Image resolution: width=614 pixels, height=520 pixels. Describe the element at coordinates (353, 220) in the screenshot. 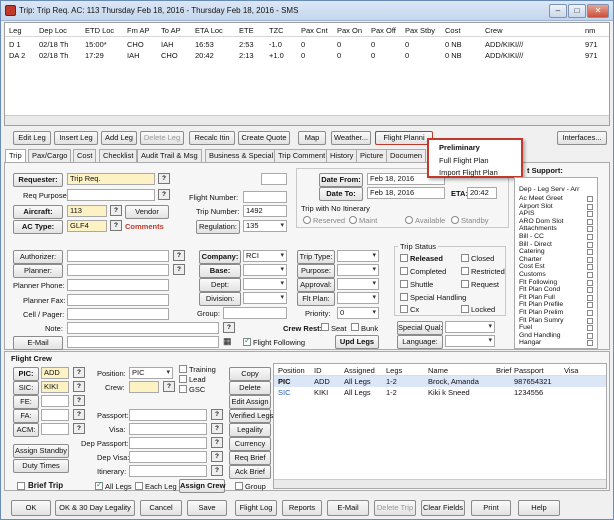

I see `maint-radio` at that location.